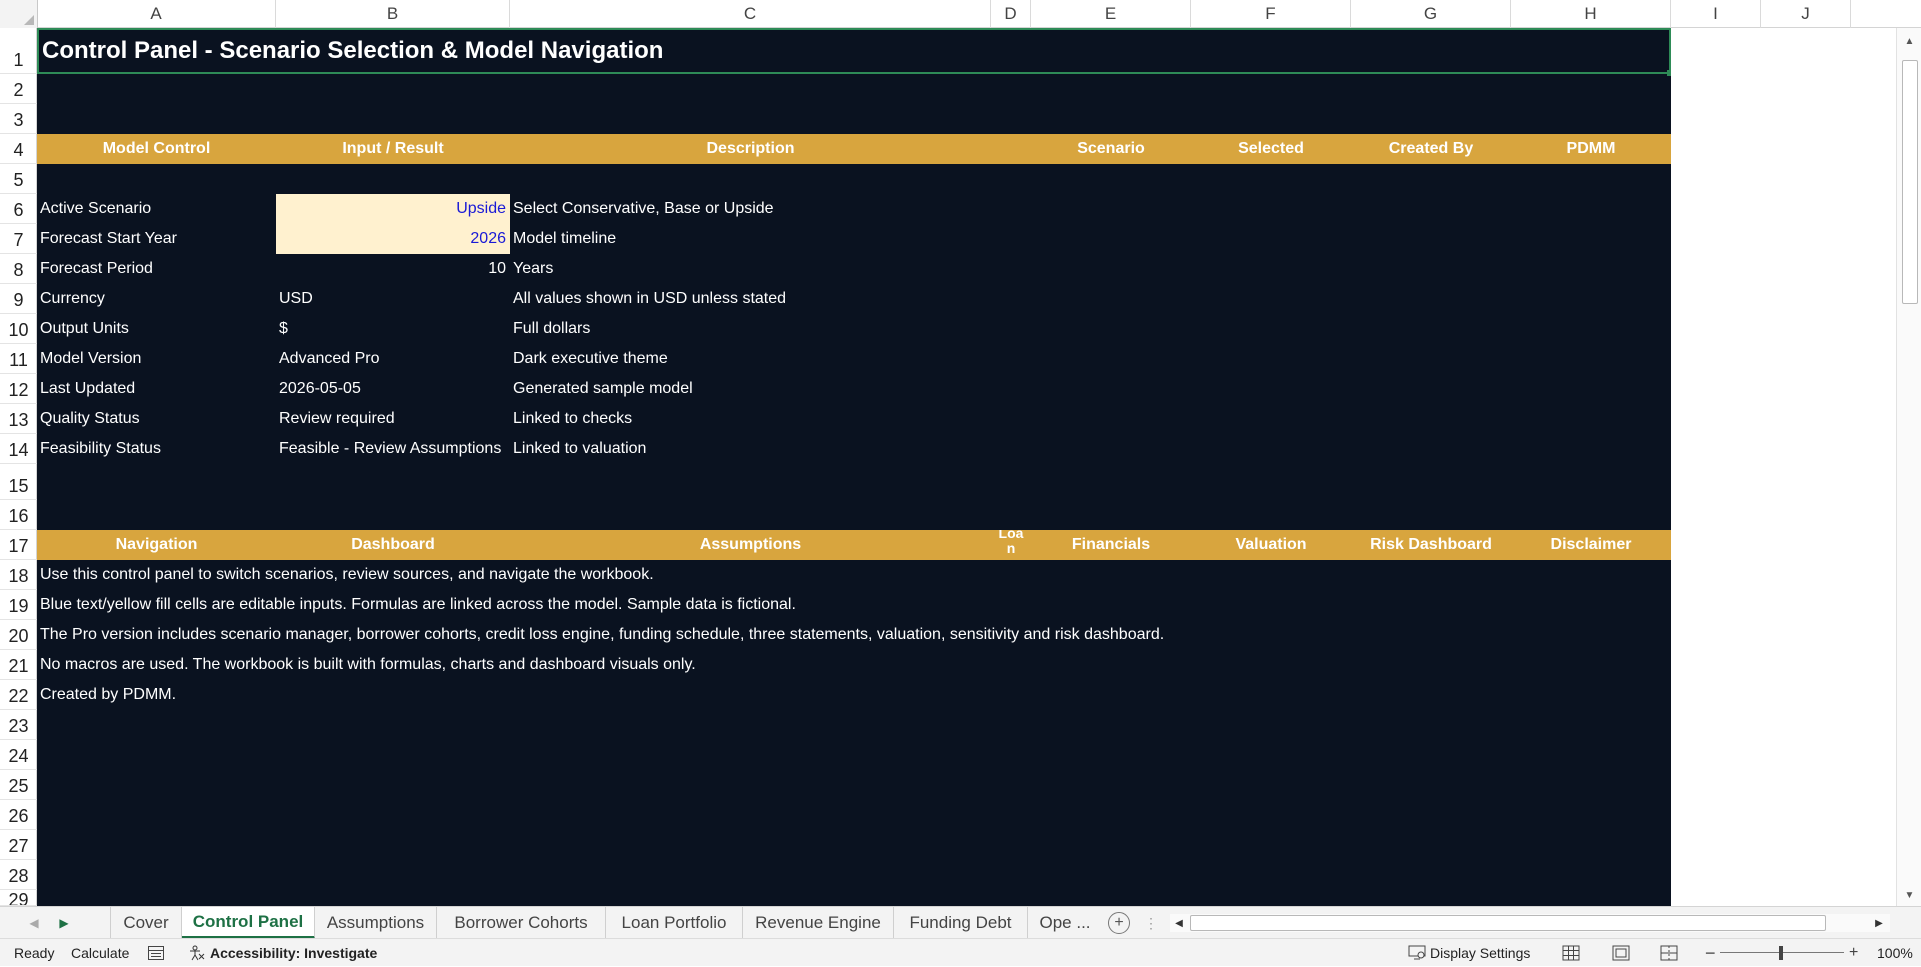 This screenshot has height=967, width=1921. What do you see at coordinates (1431, 545) in the screenshot?
I see `nav-link-risk-dashboard: Risk Dashboard` at bounding box center [1431, 545].